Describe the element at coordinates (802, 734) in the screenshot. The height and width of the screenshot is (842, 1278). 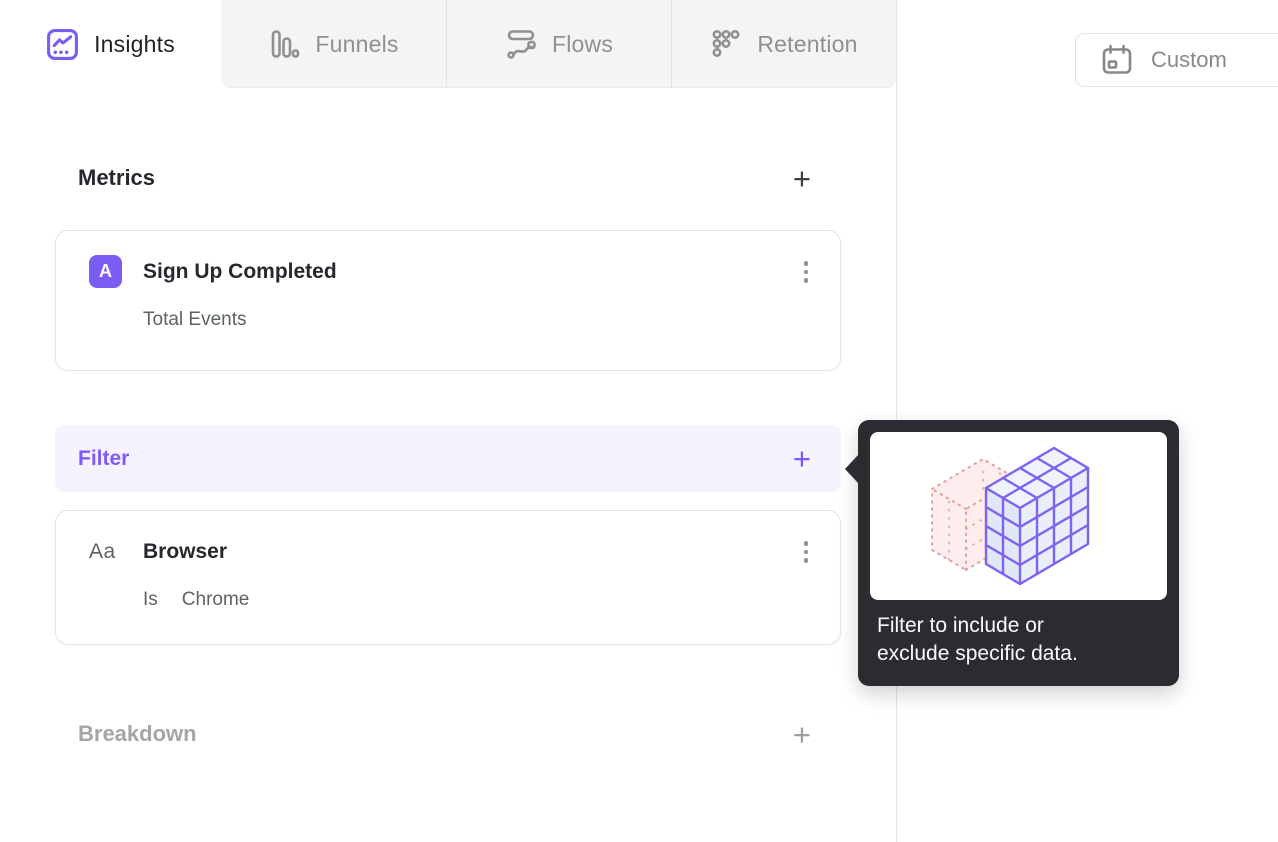
I see `add-breakdown-button: +` at that location.